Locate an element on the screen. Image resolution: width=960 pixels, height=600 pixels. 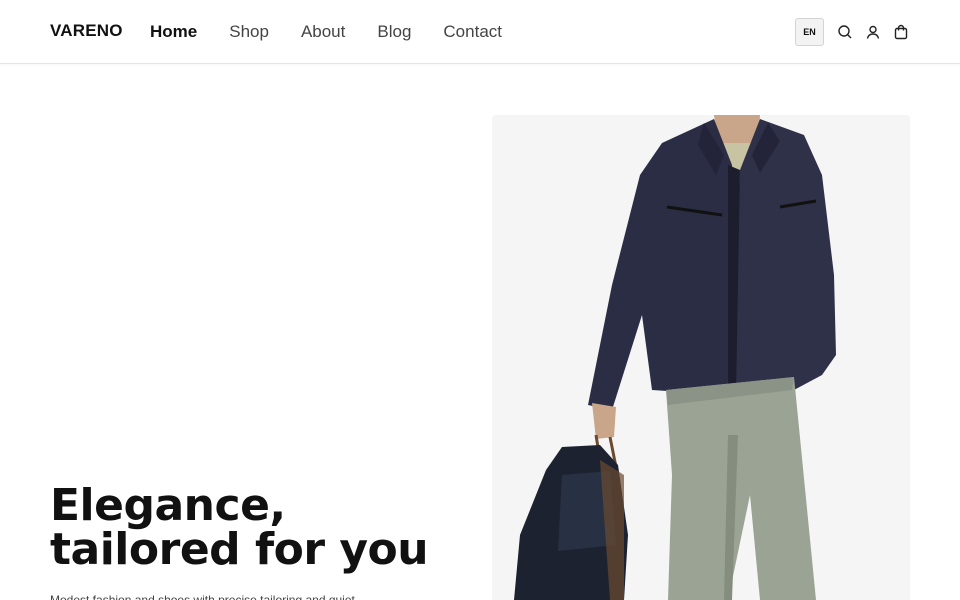
nav-item-blog: Blog is located at coordinates (394, 32).